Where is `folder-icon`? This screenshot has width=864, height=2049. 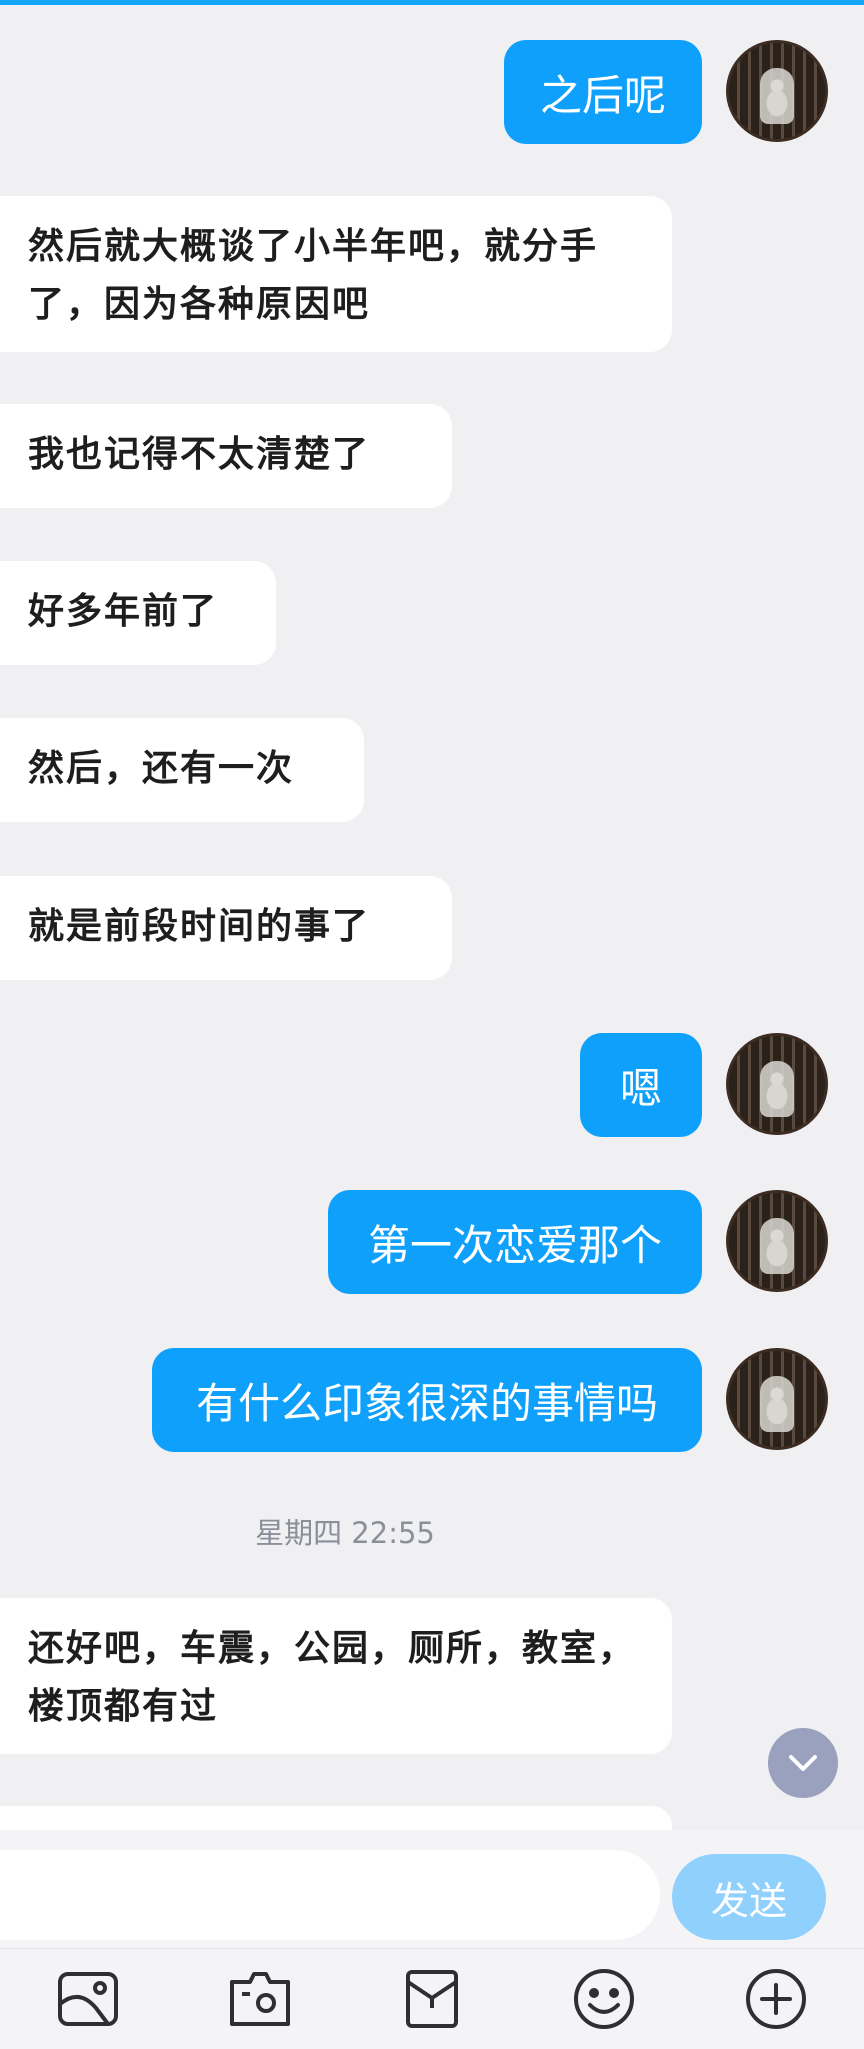 folder-icon is located at coordinates (432, 1999).